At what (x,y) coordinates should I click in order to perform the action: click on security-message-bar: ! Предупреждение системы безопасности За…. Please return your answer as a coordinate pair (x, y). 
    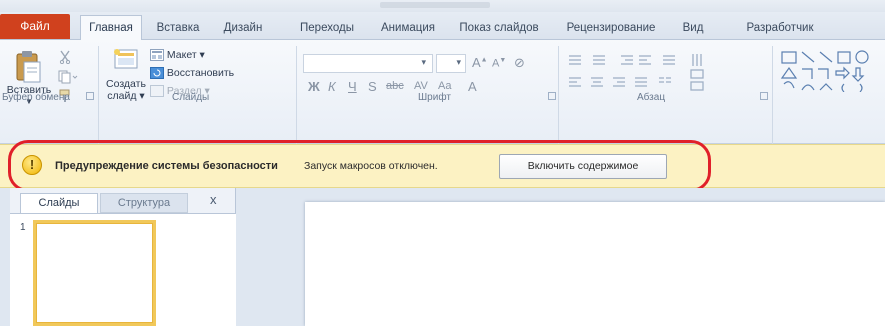
    Looking at the image, I should click on (442, 166).